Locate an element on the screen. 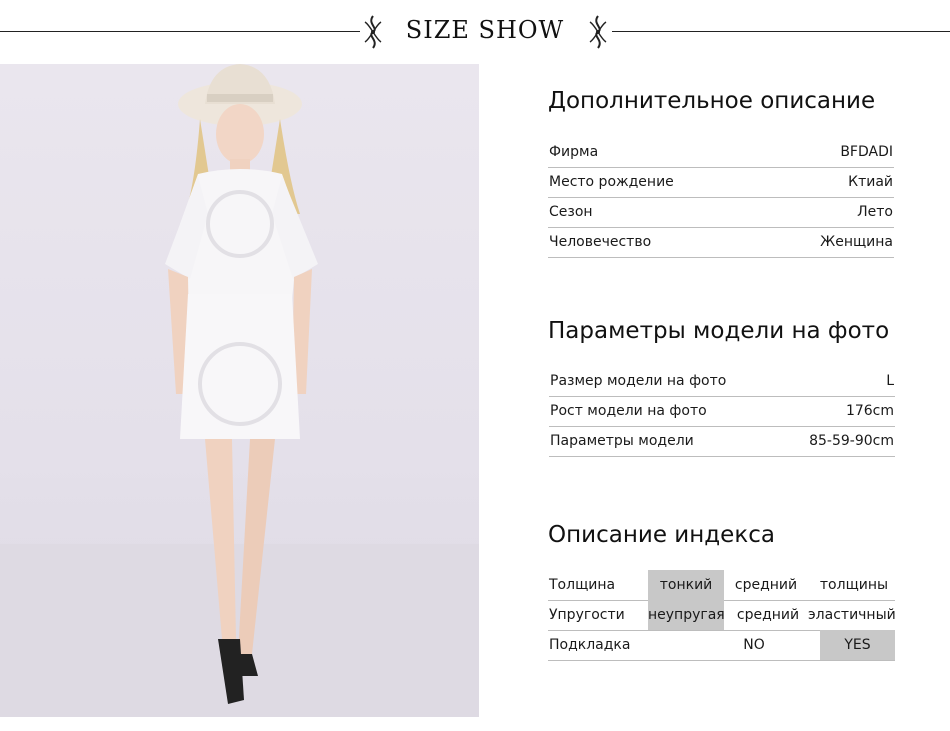  row-label: Размер модели на фото is located at coordinates (638, 381).